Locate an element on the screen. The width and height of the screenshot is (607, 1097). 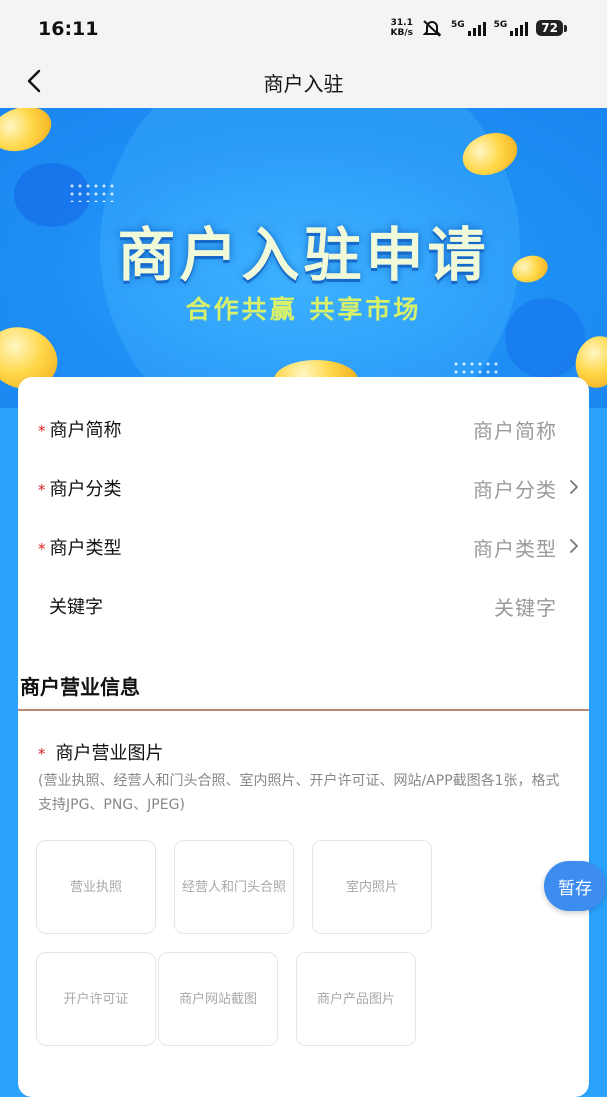
field-label: 关键字 is located at coordinates (76, 606).